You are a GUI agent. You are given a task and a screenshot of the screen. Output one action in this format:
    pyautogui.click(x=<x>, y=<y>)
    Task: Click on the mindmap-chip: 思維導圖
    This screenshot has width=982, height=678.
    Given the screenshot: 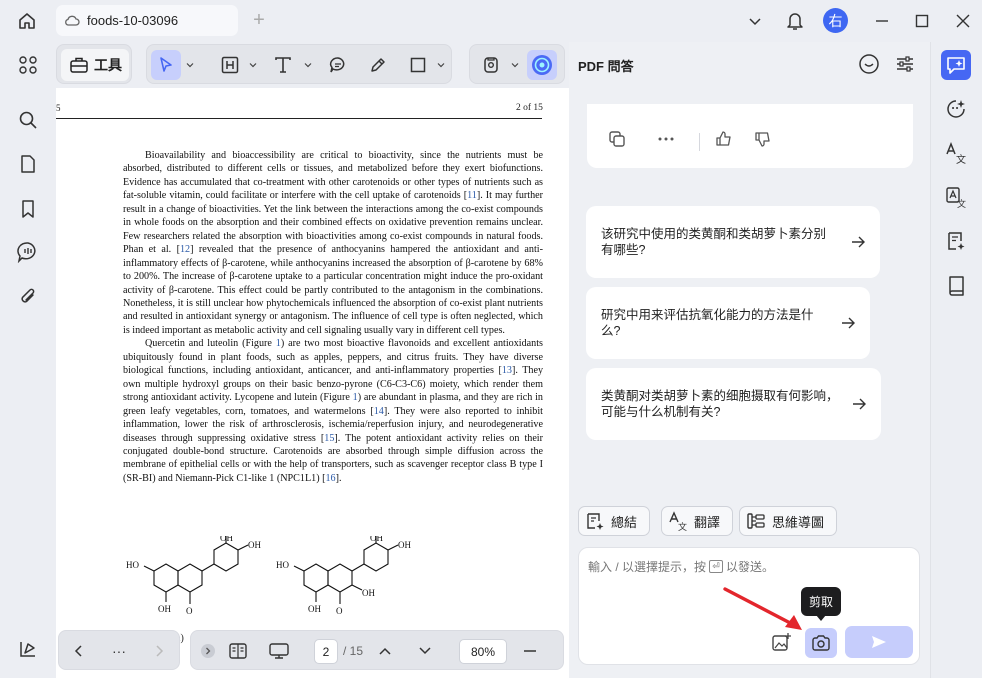 What is the action you would take?
    pyautogui.click(x=788, y=521)
    